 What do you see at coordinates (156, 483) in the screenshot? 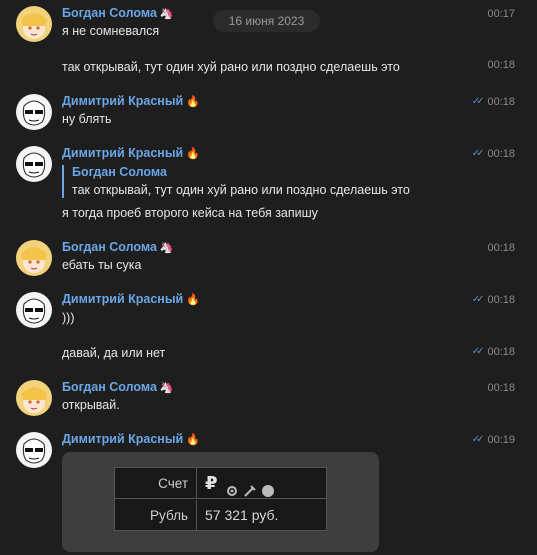
I see `account-label: Счет` at bounding box center [156, 483].